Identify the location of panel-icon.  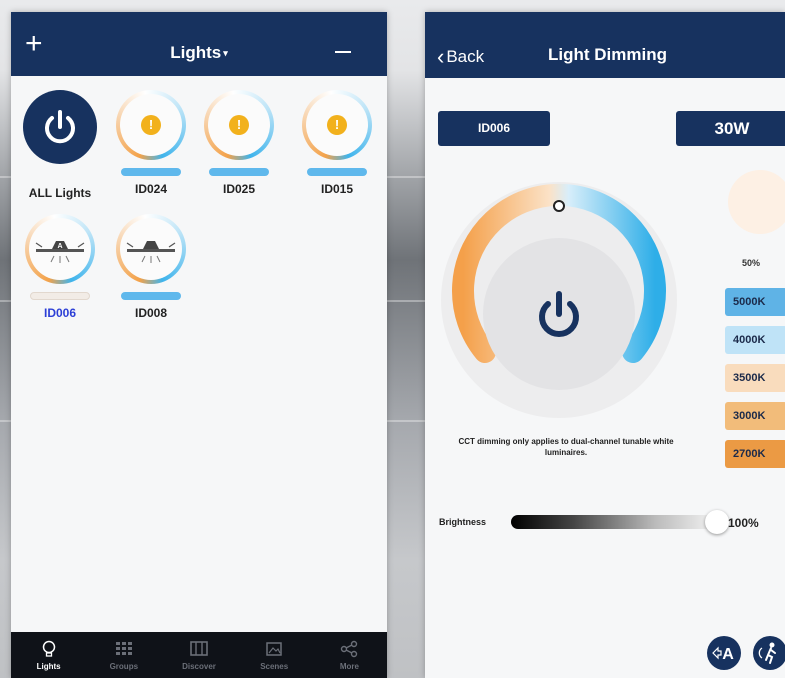
(199, 648).